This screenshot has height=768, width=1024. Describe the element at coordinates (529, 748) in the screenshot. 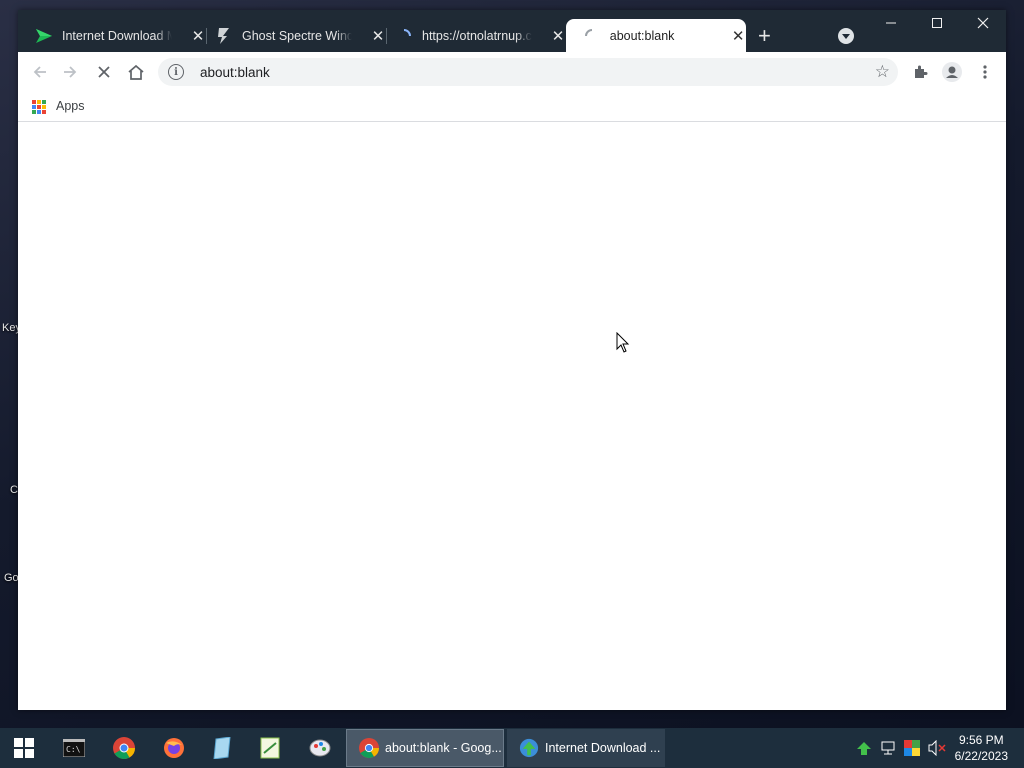

I see `idm-icon` at that location.